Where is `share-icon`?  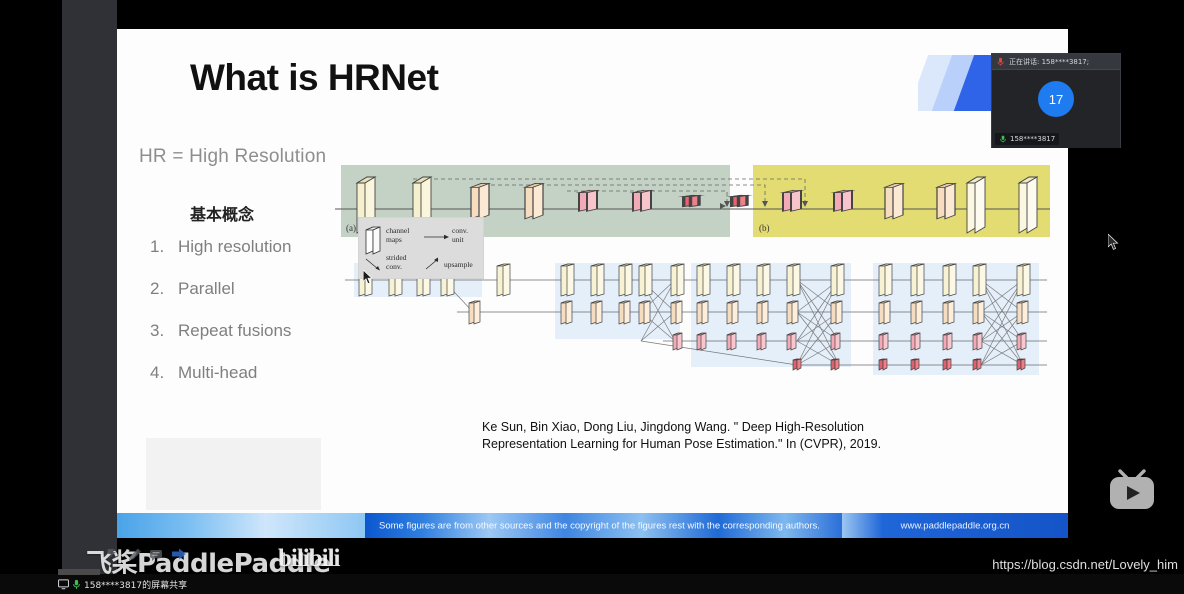
share-icon is located at coordinates (111, 554).